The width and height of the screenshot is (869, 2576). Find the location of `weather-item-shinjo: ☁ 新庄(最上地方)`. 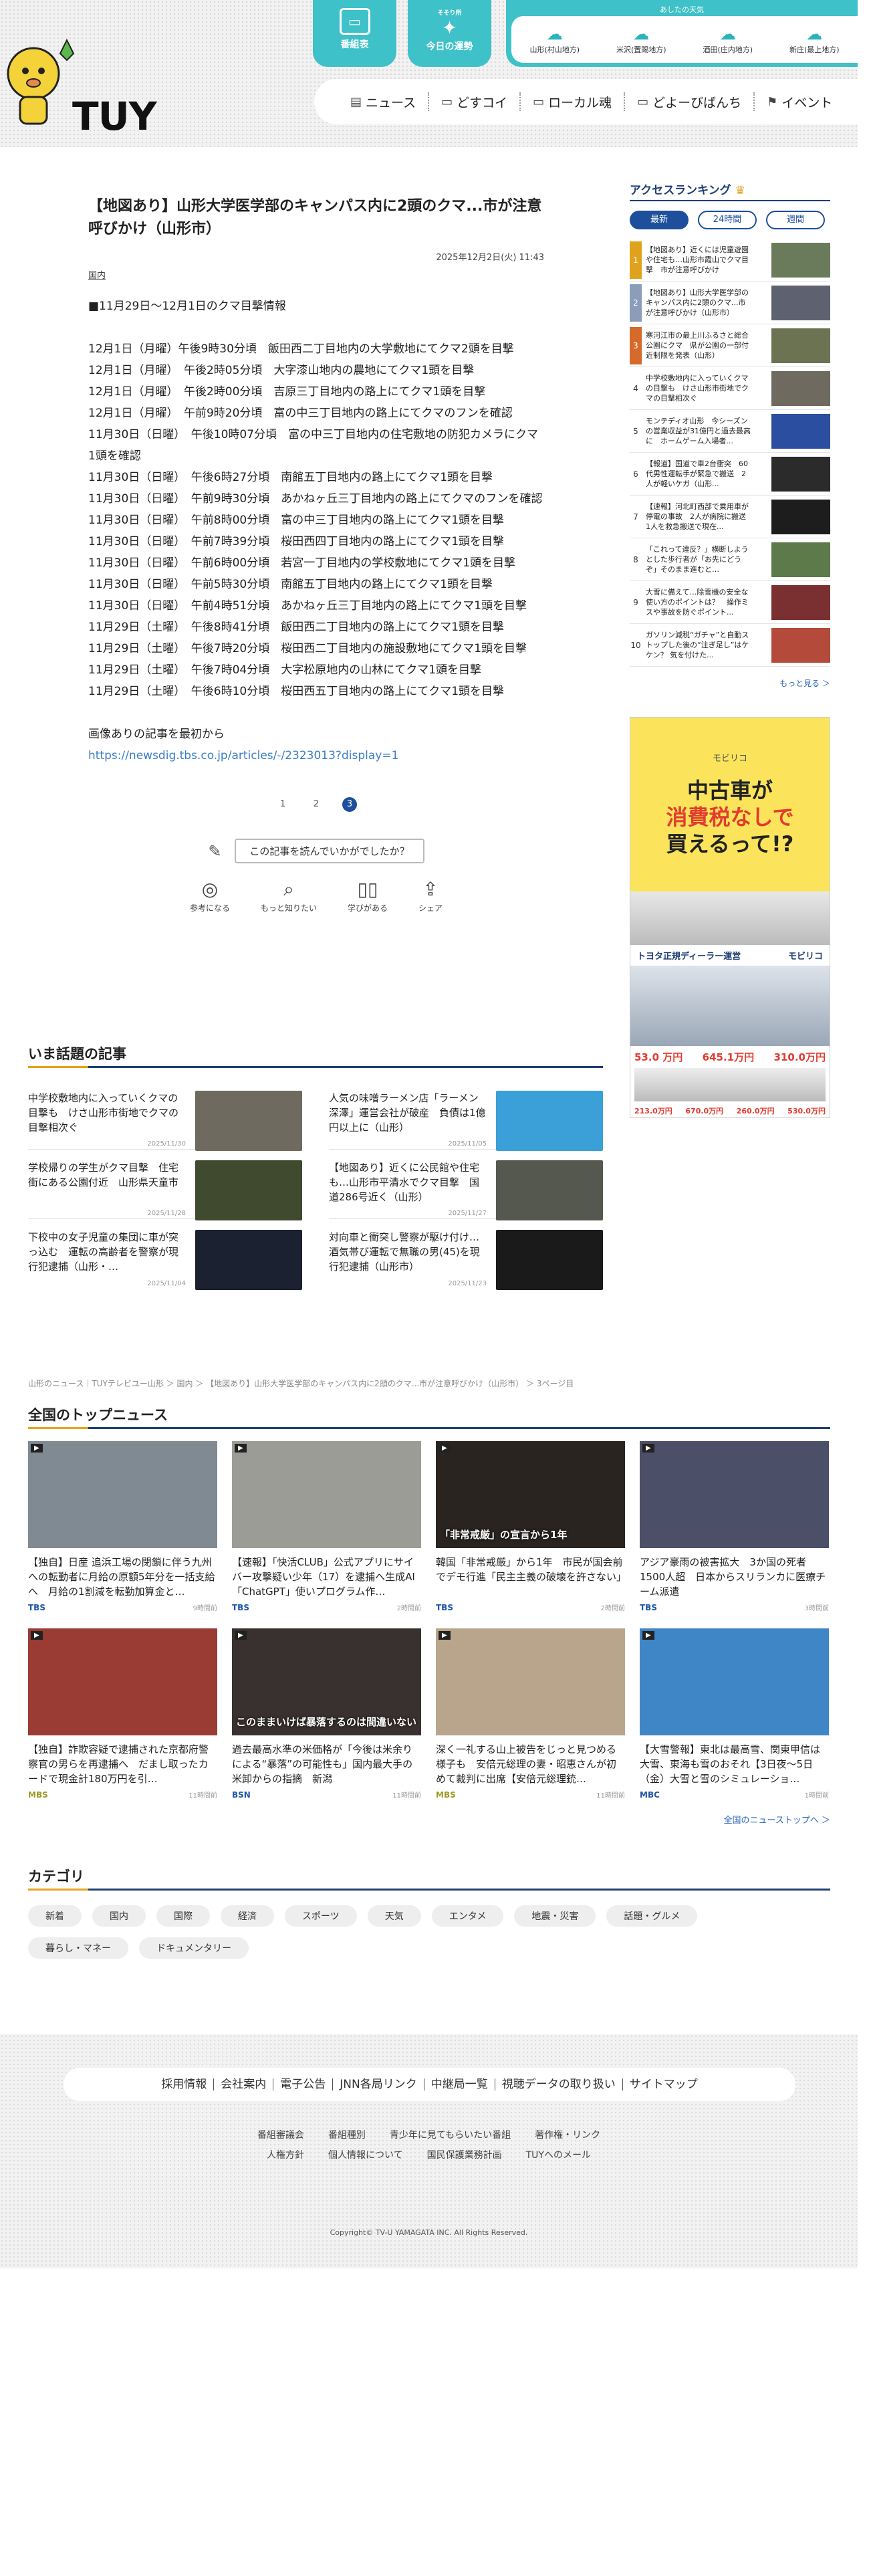

weather-item-shinjo: ☁ 新庄(最上地方) is located at coordinates (814, 40).